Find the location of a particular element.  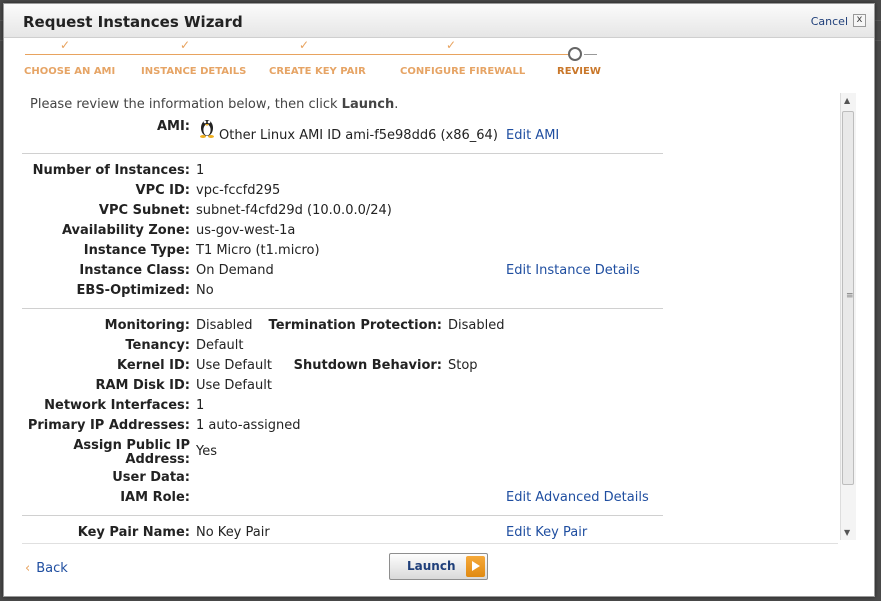

vertical-scrollbar: ▲ ≡ ▼ is located at coordinates (848, 316).